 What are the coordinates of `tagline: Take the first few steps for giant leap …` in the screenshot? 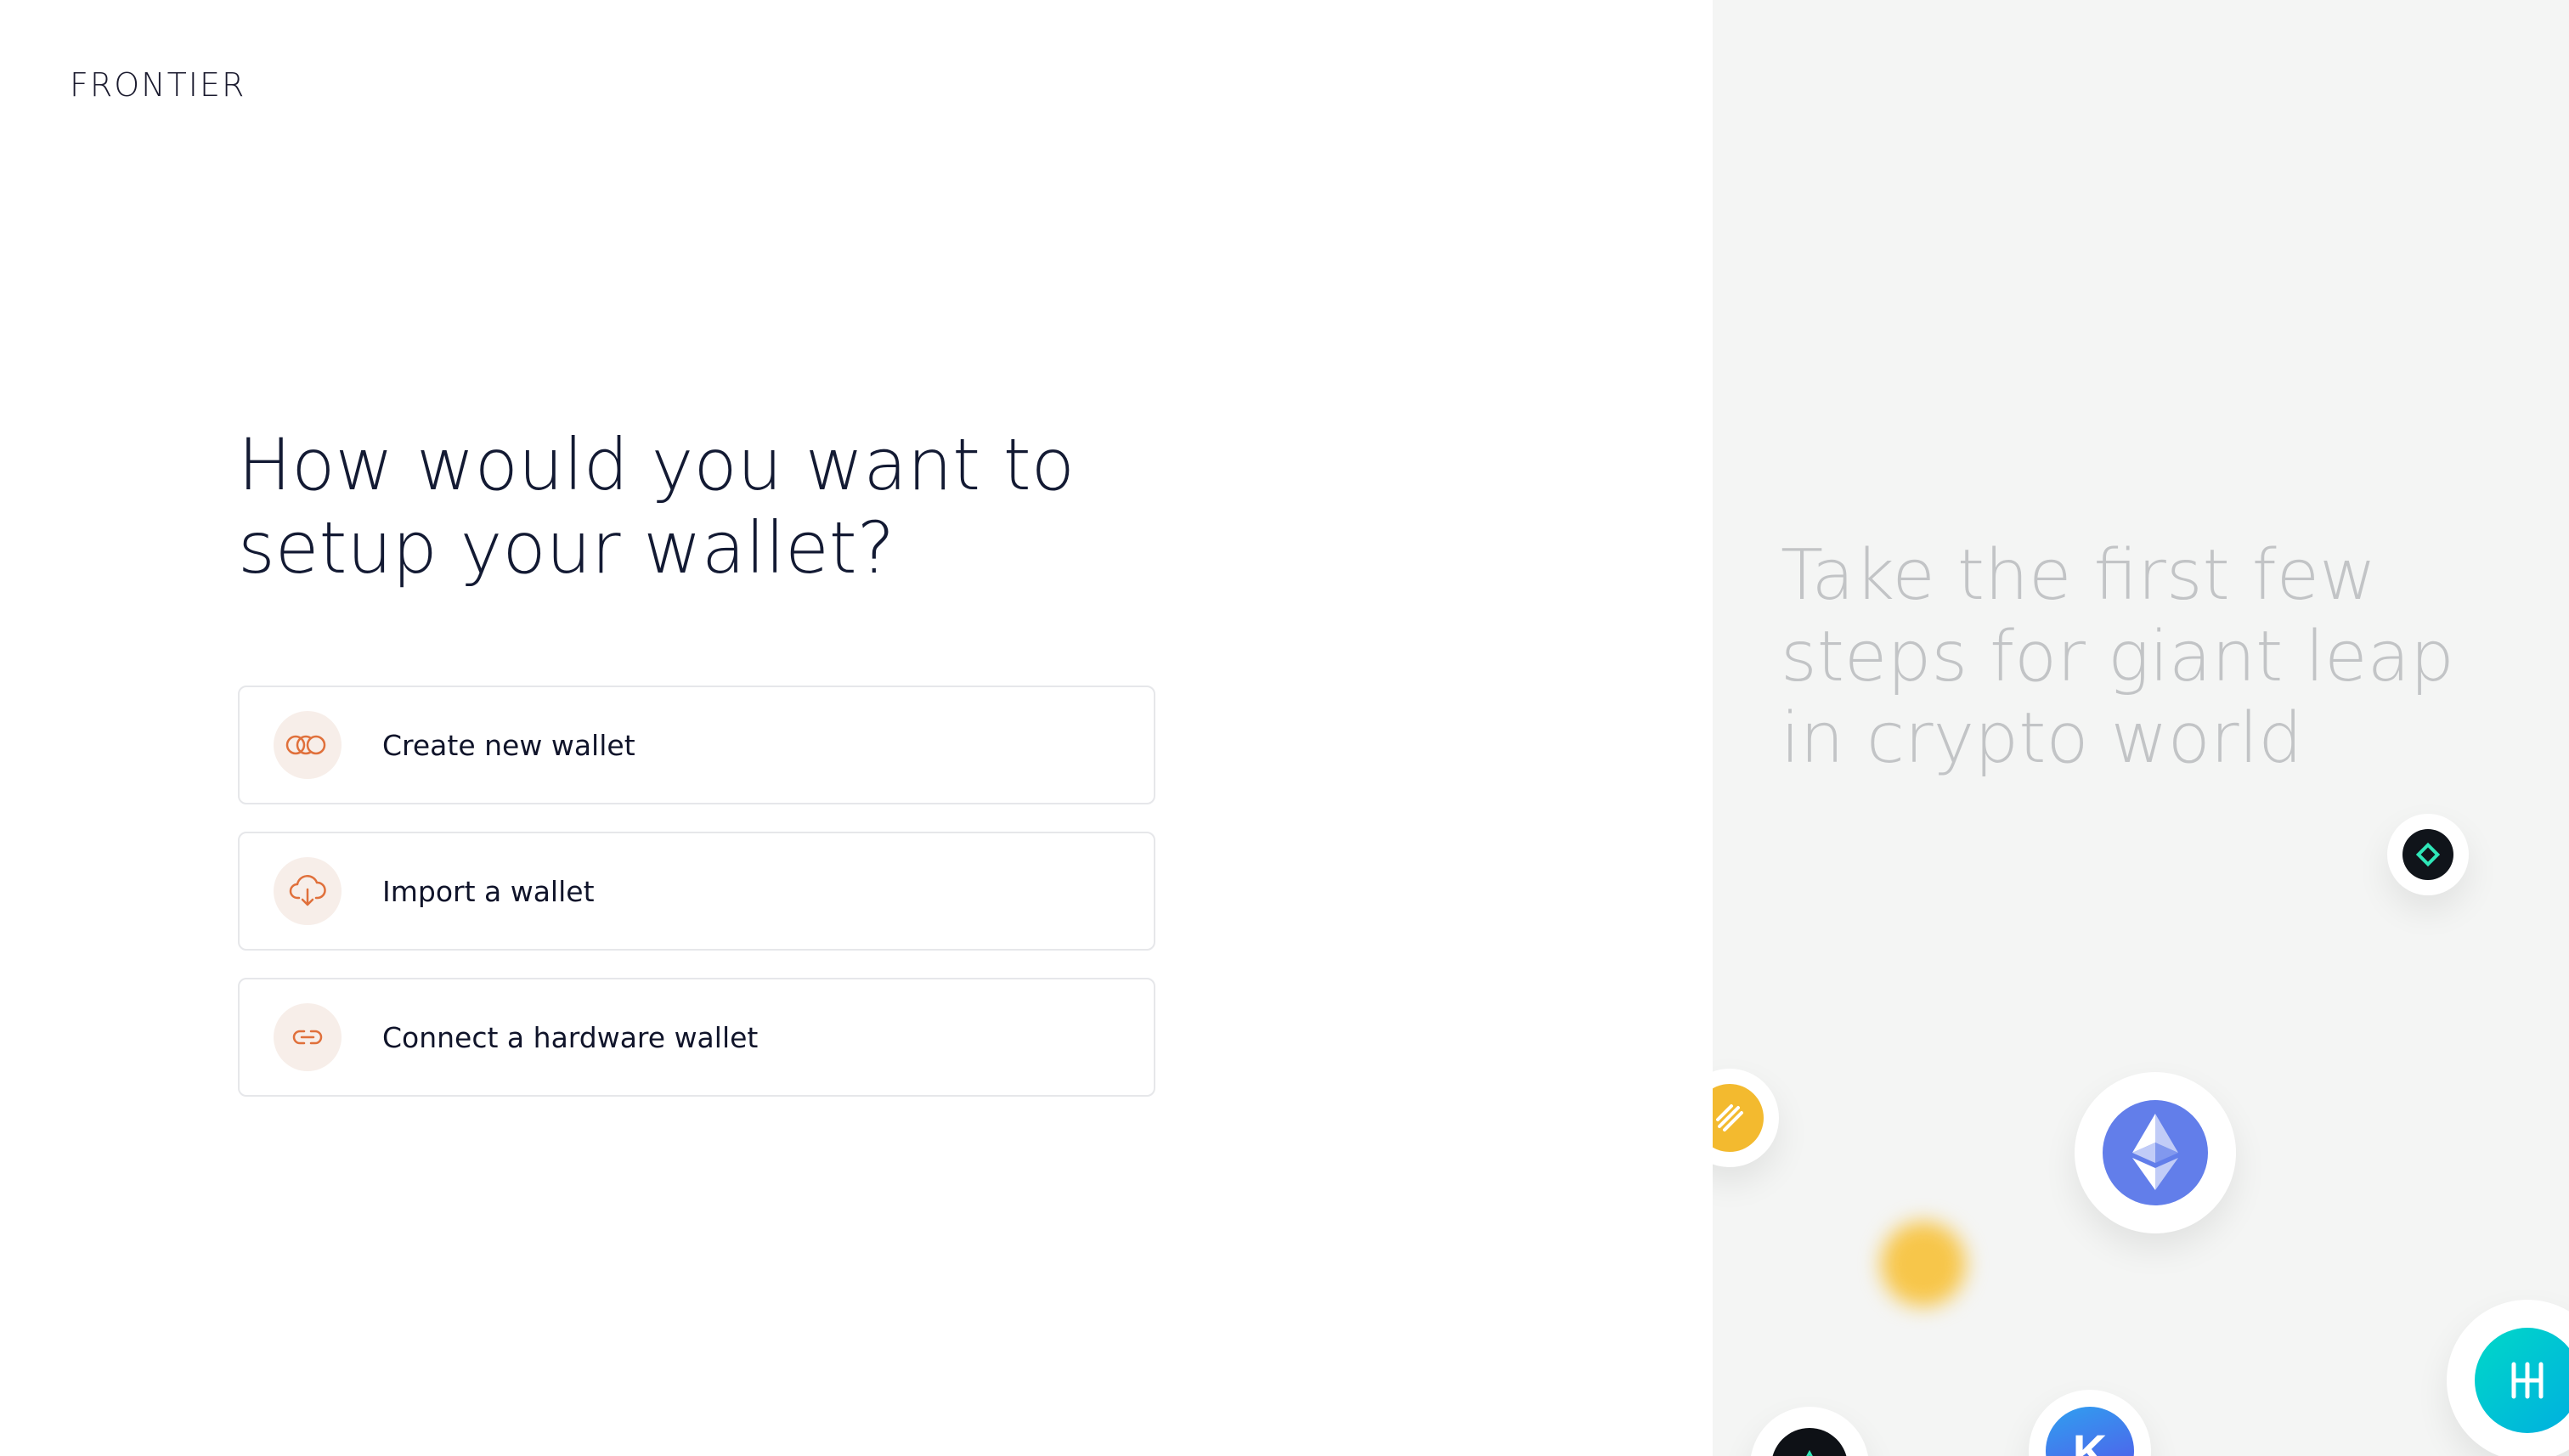 It's located at (2118, 657).